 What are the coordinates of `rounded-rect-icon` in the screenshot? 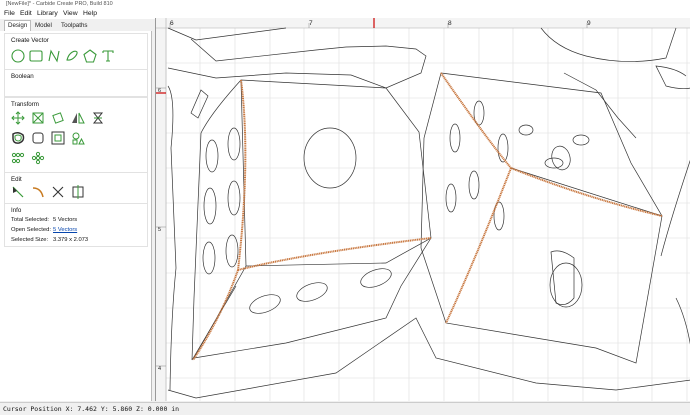 It's located at (38, 138).